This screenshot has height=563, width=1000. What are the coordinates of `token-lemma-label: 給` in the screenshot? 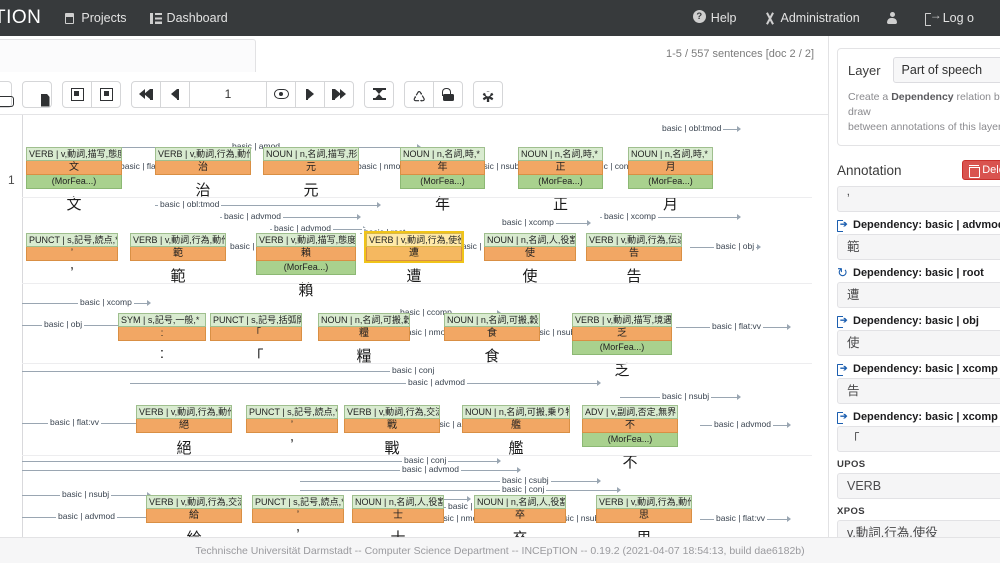 It's located at (194, 516).